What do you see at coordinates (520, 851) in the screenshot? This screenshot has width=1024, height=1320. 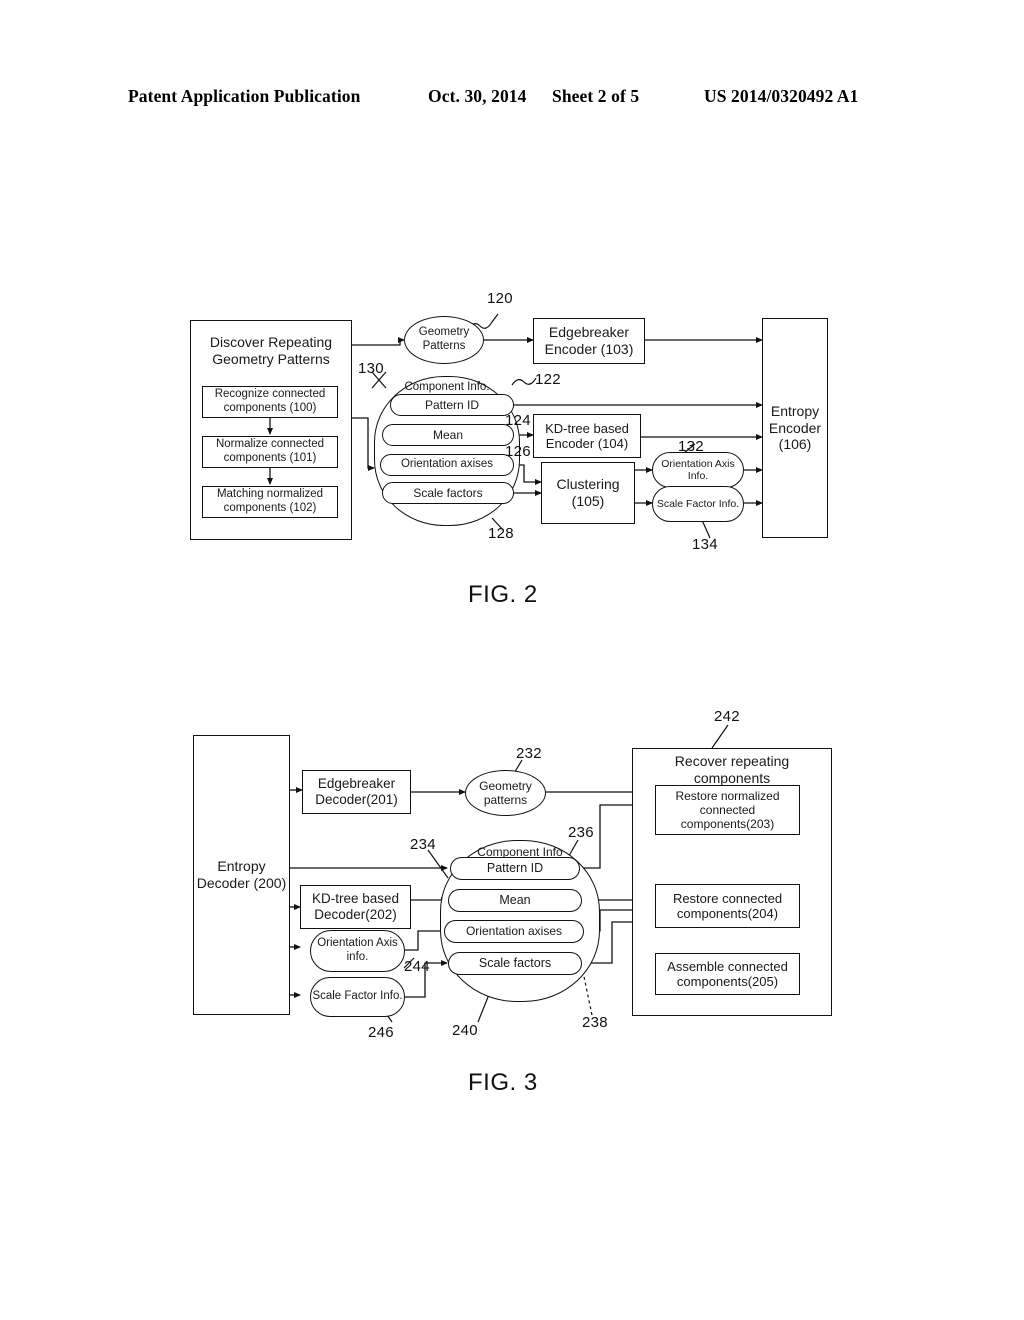 I see `component-info-label-fig3: Component Info` at bounding box center [520, 851].